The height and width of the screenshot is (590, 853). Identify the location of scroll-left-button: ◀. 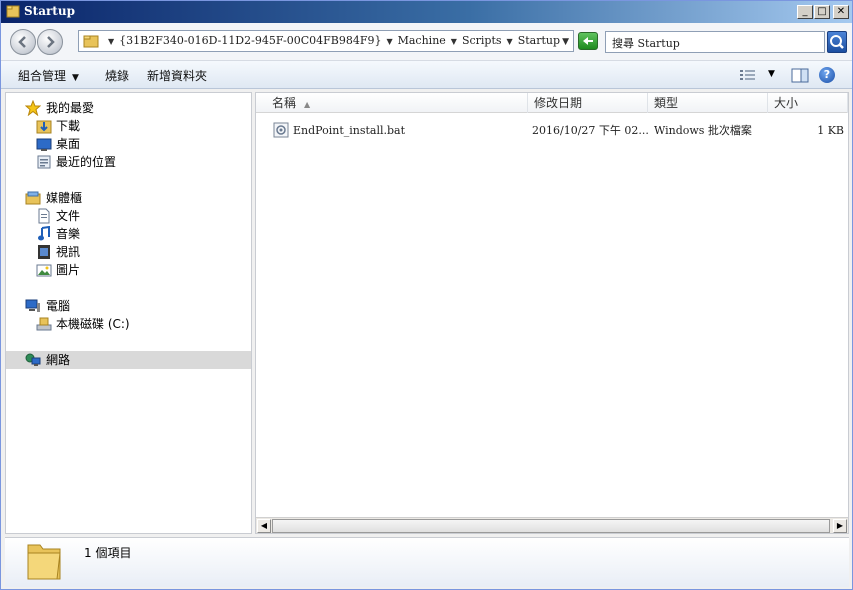
(264, 526).